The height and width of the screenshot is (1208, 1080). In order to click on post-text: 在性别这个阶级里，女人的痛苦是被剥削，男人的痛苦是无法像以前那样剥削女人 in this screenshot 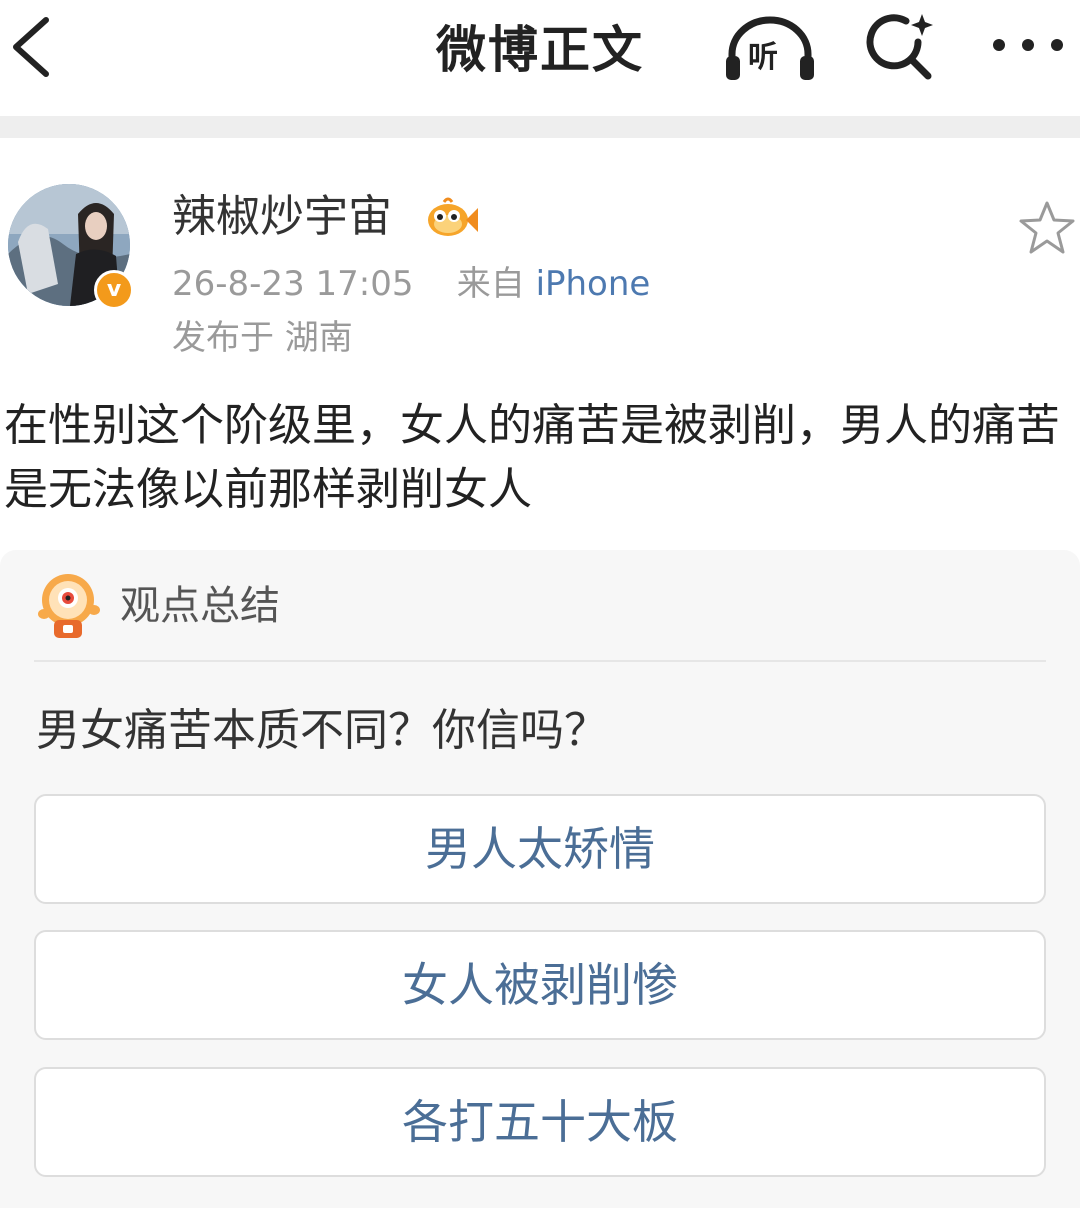, I will do `click(532, 457)`.